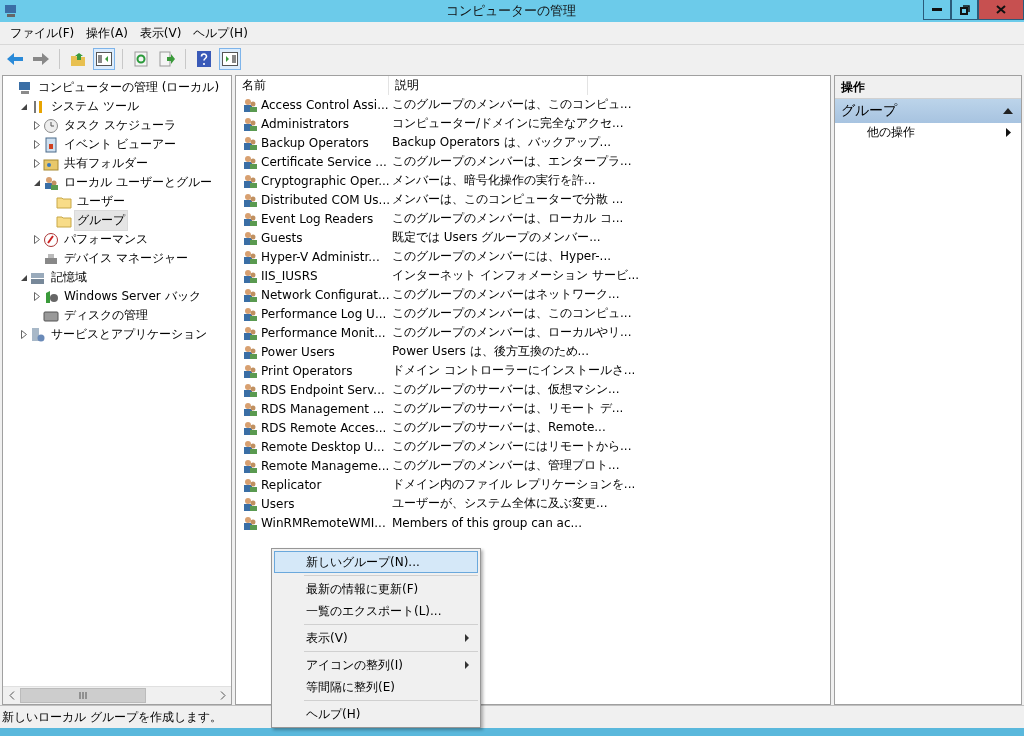 This screenshot has height=736, width=1024. I want to click on tree-item: ユーザー, so click(101, 201).